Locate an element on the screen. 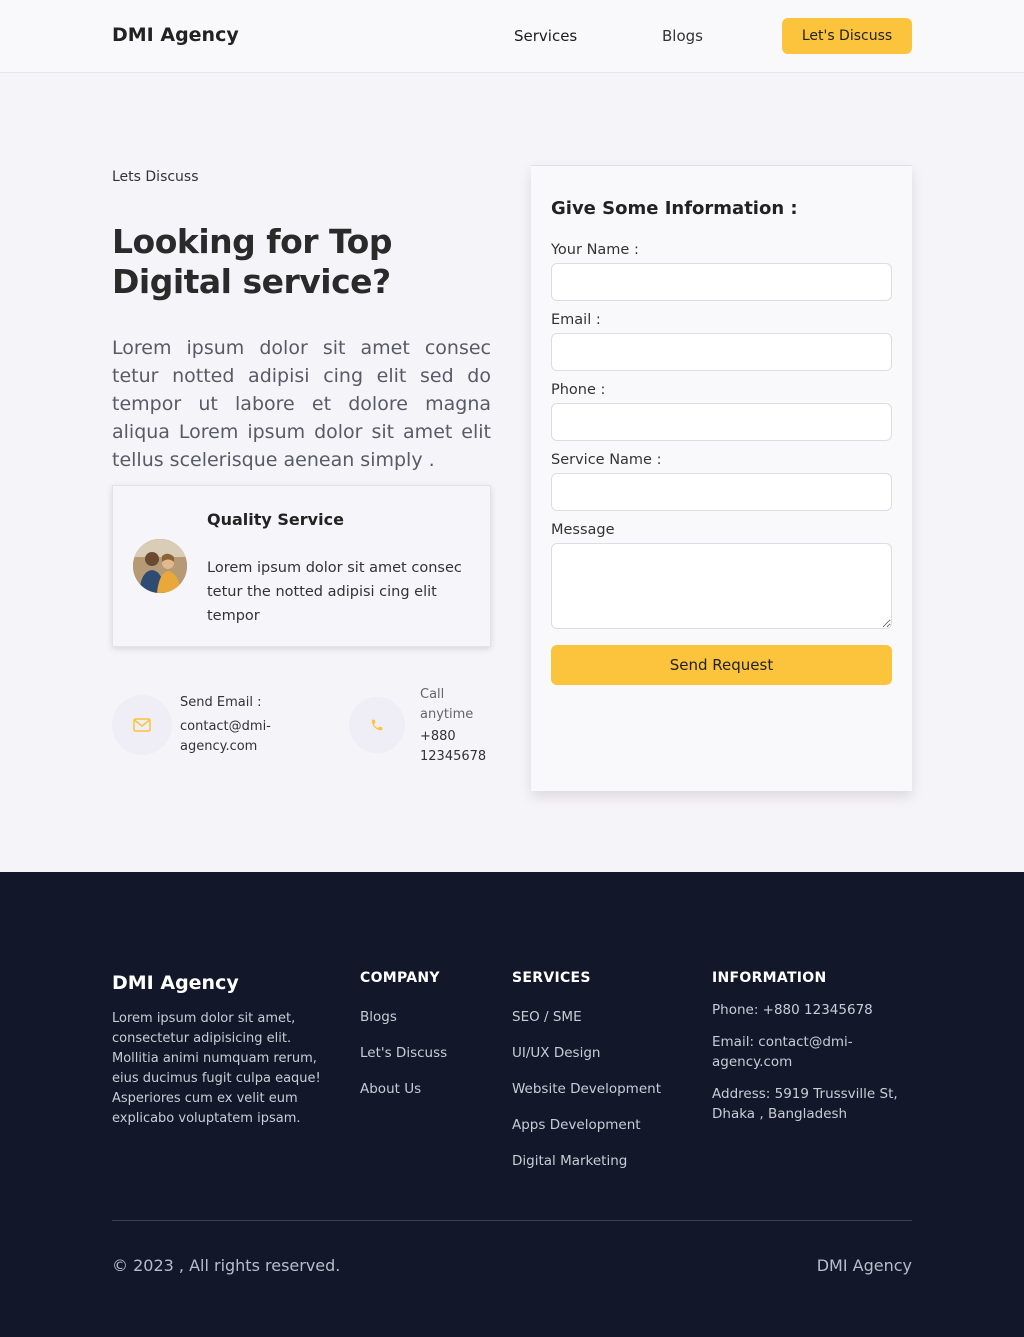 The width and height of the screenshot is (1024, 1337). page-title: Looking for Top Digital service? is located at coordinates (252, 261).